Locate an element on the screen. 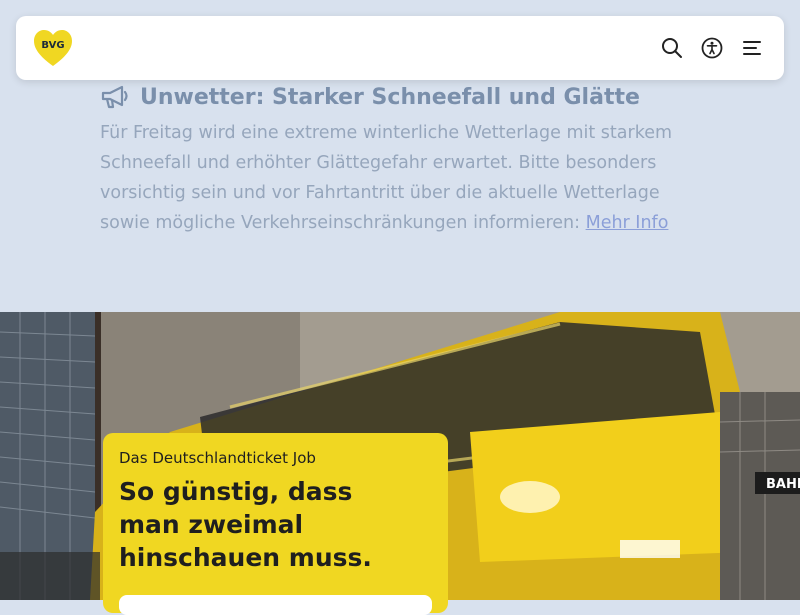 The height and width of the screenshot is (615, 800). accessibility-icon is located at coordinates (712, 48).